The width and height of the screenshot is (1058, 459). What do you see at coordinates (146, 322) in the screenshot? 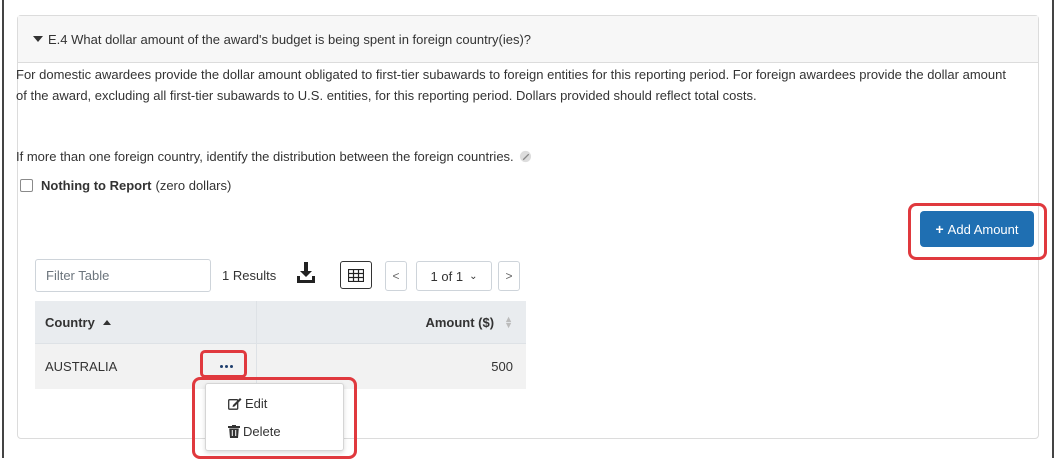
I see `column-header-country: Country` at bounding box center [146, 322].